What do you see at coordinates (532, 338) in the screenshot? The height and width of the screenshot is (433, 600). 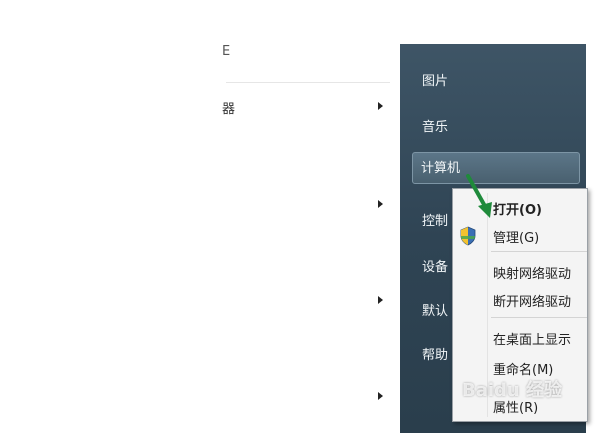 I see `context-item-show-on-desktop: 在桌面上显示` at bounding box center [532, 338].